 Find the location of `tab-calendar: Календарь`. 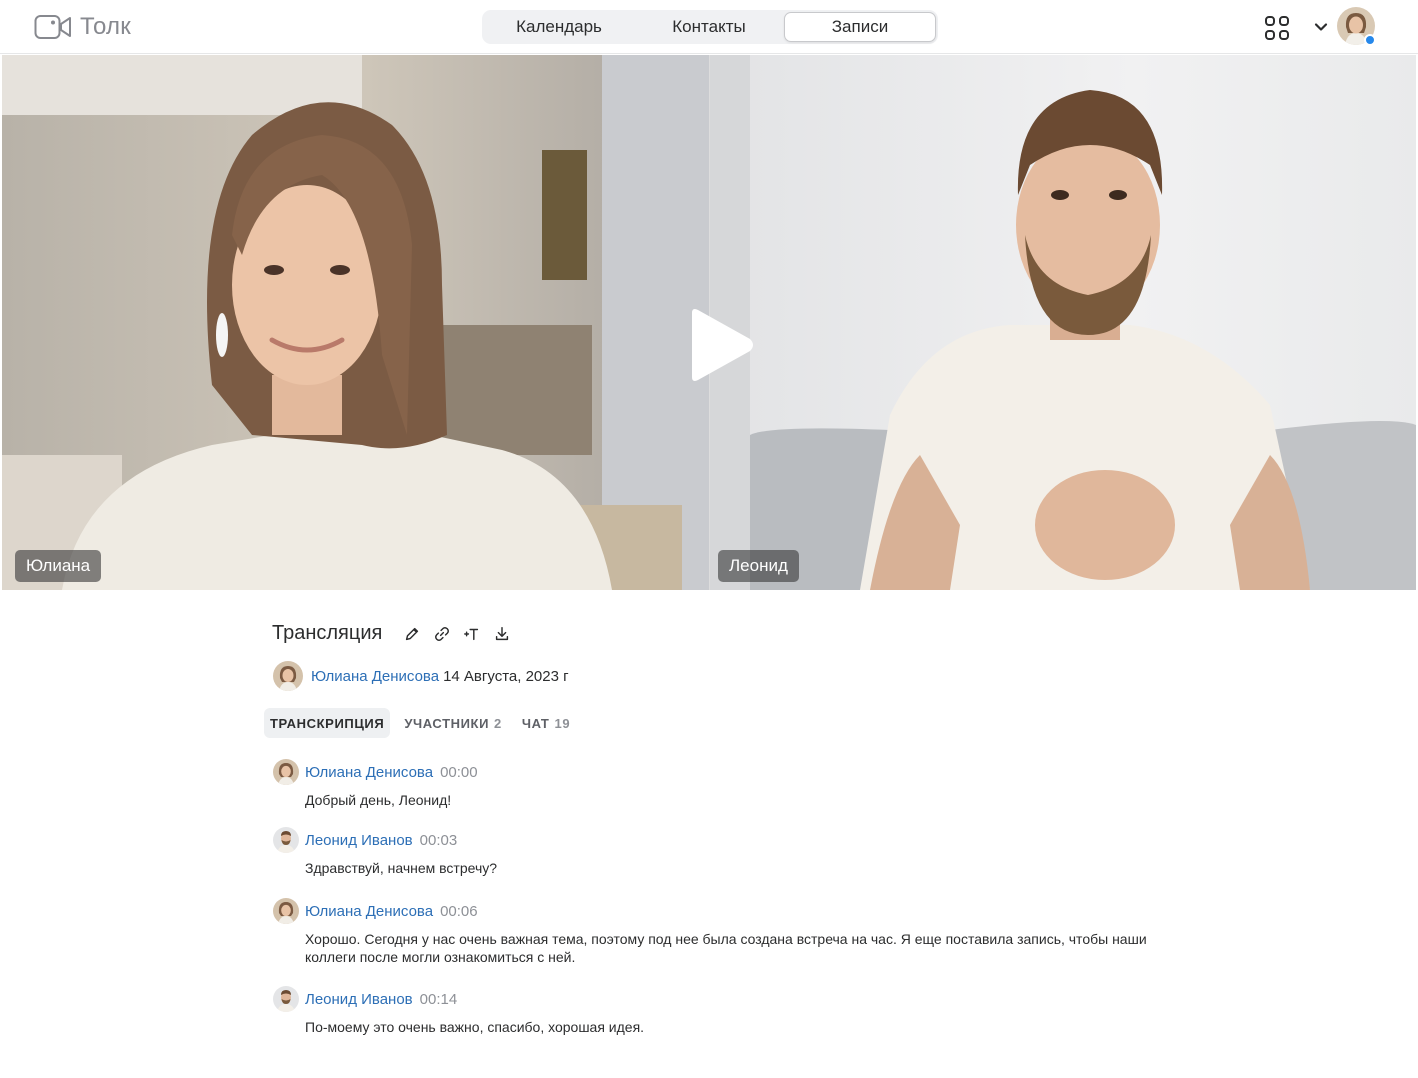

tab-calendar: Календарь is located at coordinates (559, 27).